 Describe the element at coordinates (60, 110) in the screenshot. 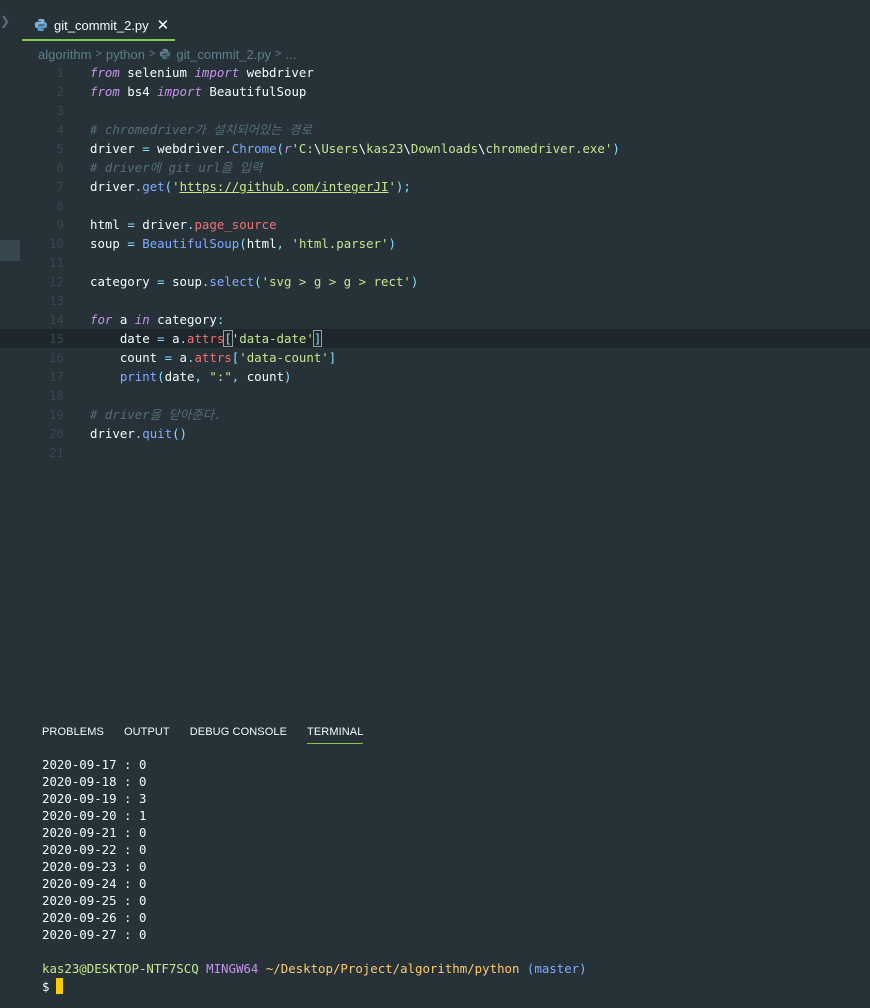

I see `line-number: 3` at that location.